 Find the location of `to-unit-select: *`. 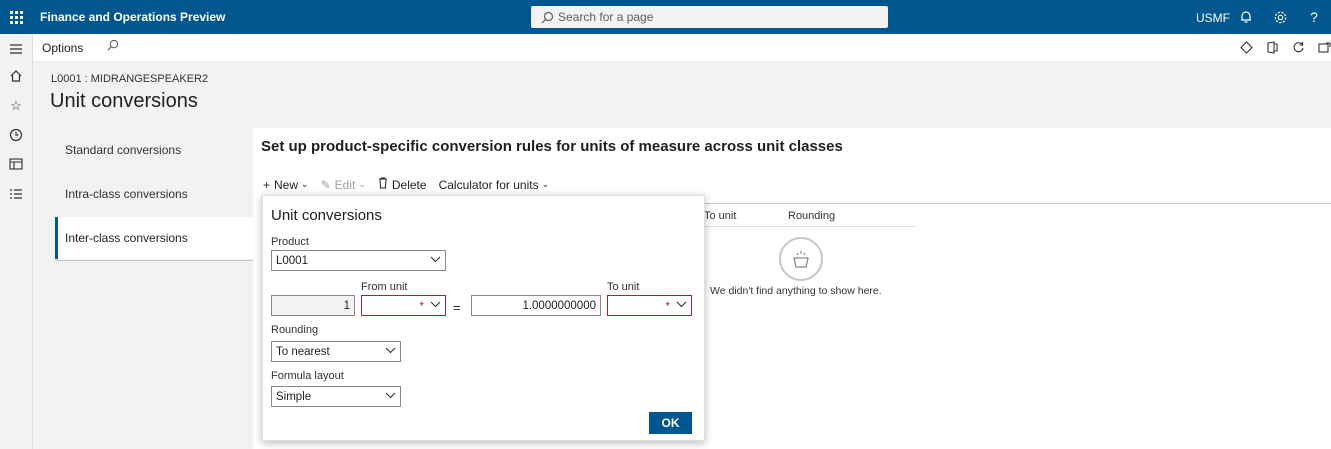

to-unit-select: * is located at coordinates (649, 305).